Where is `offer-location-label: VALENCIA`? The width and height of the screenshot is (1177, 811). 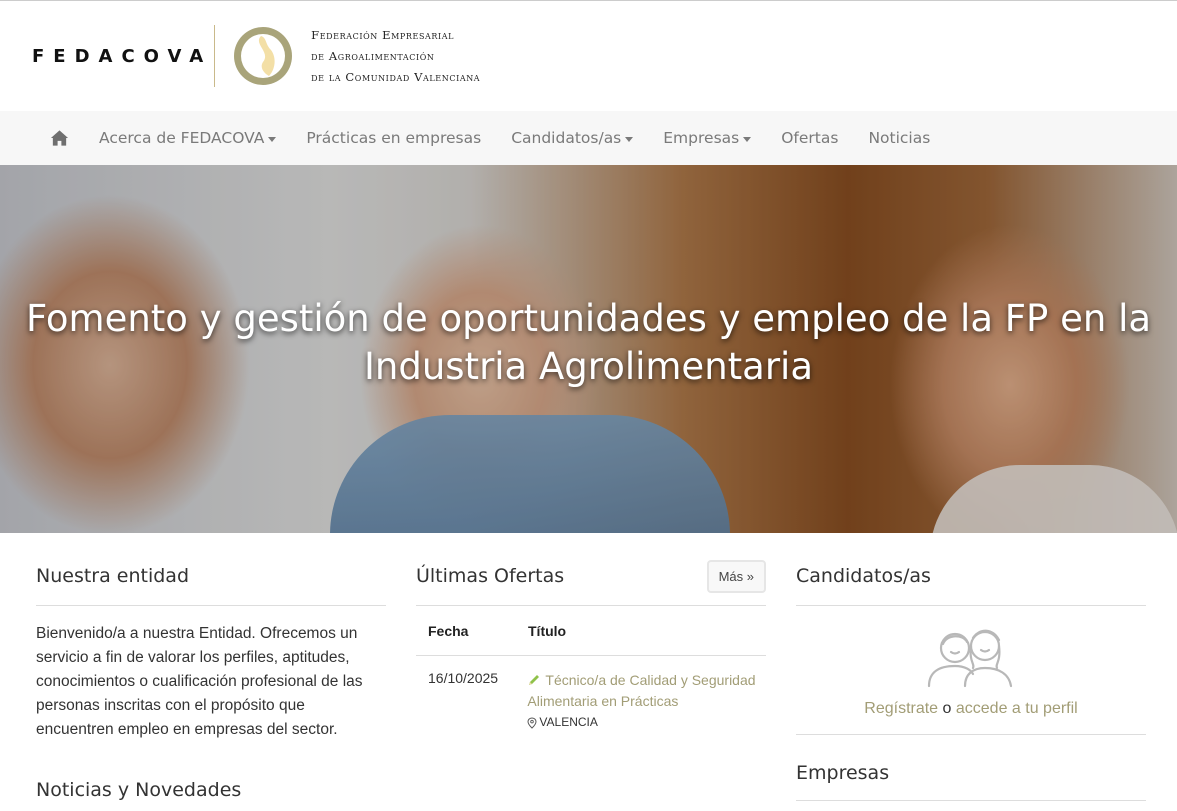 offer-location-label: VALENCIA is located at coordinates (568, 722).